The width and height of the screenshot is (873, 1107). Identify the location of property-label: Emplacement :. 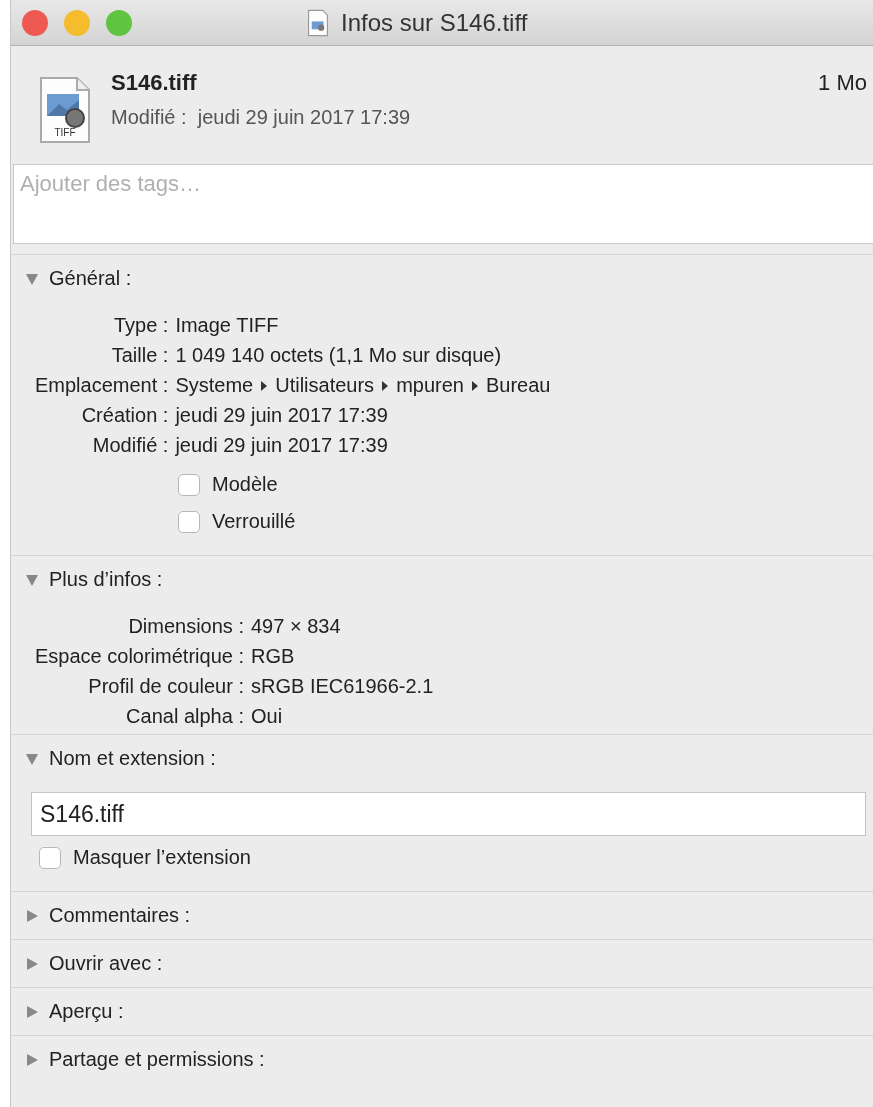
(102, 385).